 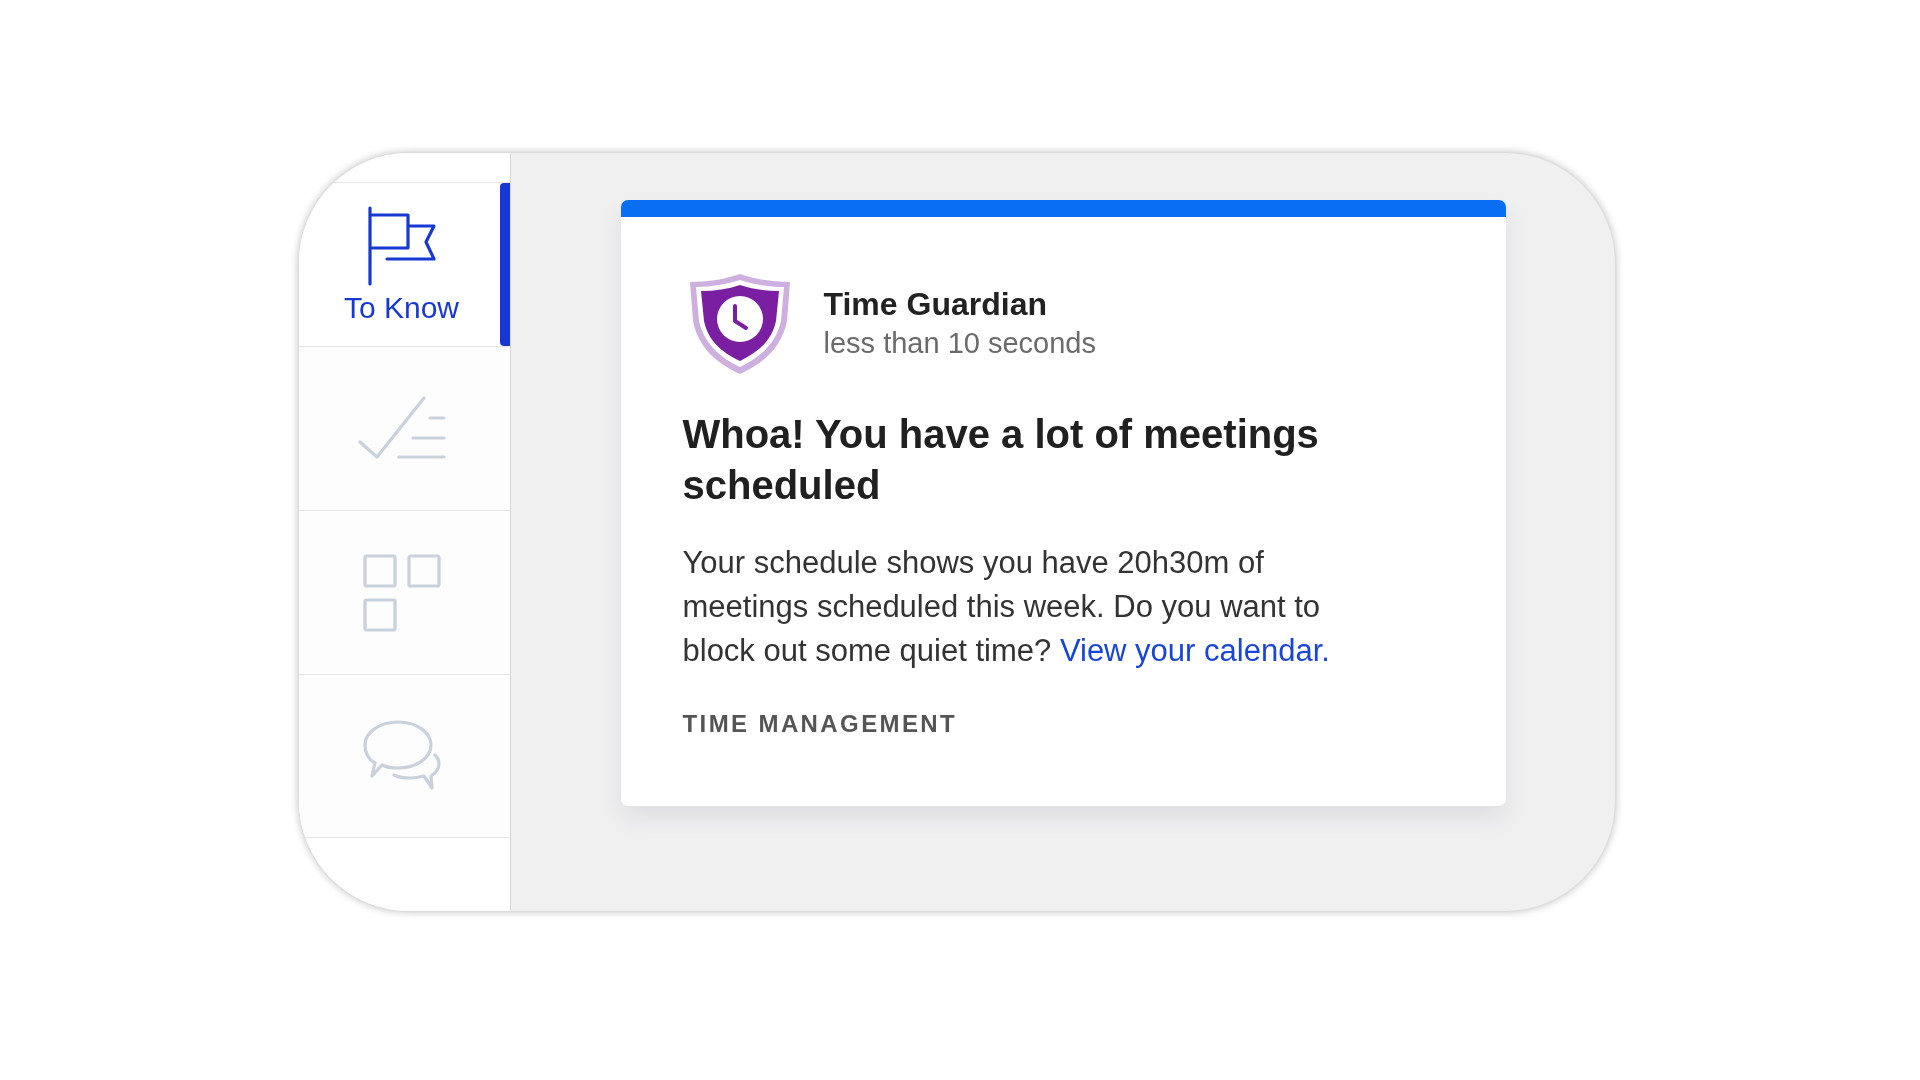 I want to click on source-time: less than 10 seconds, so click(x=959, y=343).